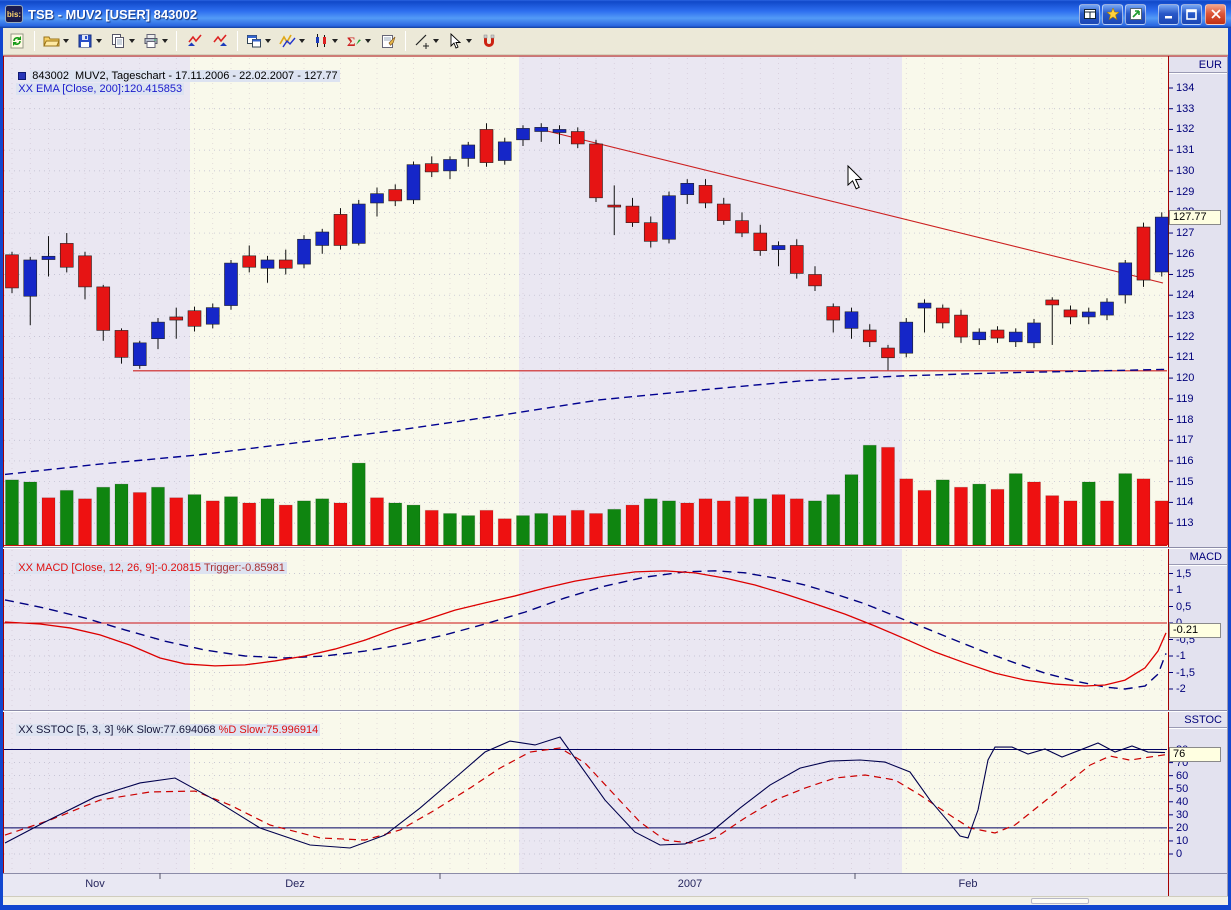 The height and width of the screenshot is (910, 1231). I want to click on macd-axis-label: -2, so click(1181, 689).